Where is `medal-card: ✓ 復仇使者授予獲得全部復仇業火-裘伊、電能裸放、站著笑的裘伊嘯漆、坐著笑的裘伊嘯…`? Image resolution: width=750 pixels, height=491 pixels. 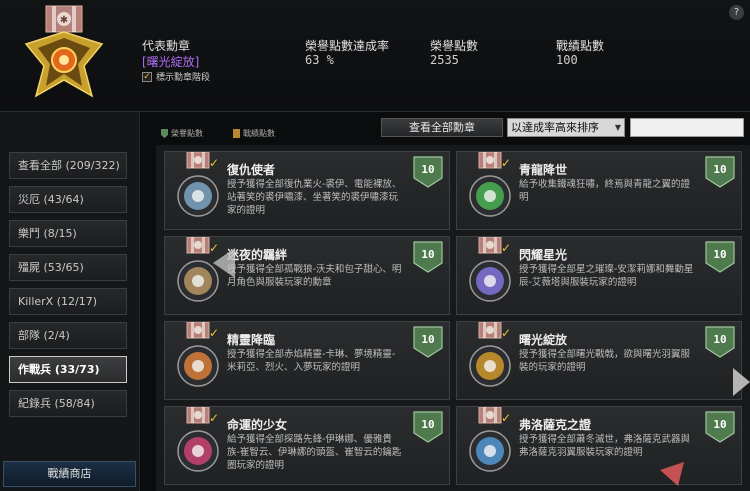
medal-card: ✓ 復仇使者授予獲得全部復仇業火-裘伊、電能裸放、站著笑的裘伊嘯漆、坐著笑的裘伊嘯… is located at coordinates (307, 190).